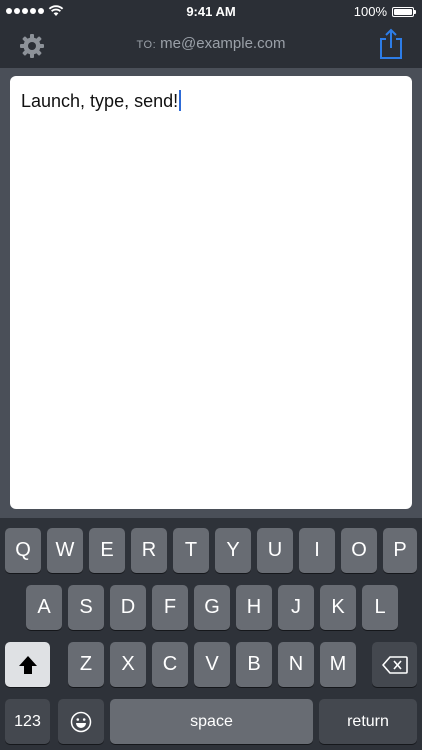 The image size is (422, 750). Describe the element at coordinates (296, 607) in the screenshot. I see `key-j: J` at that location.